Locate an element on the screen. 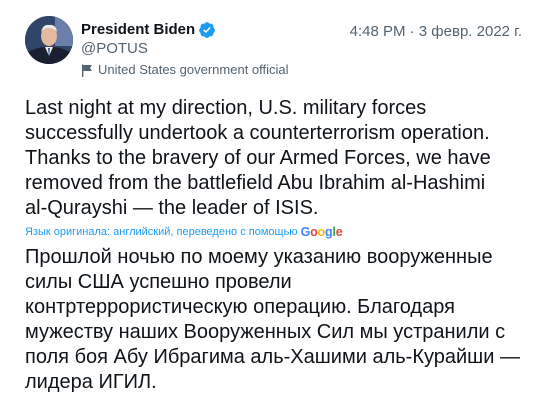 Image resolution: width=550 pixels, height=406 pixels. affiliation-label: United States government official is located at coordinates (185, 70).